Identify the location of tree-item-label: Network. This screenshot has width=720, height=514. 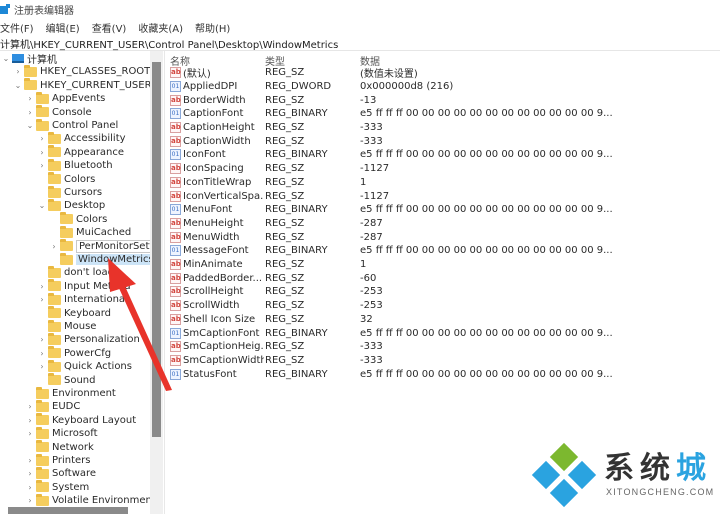
(73, 447).